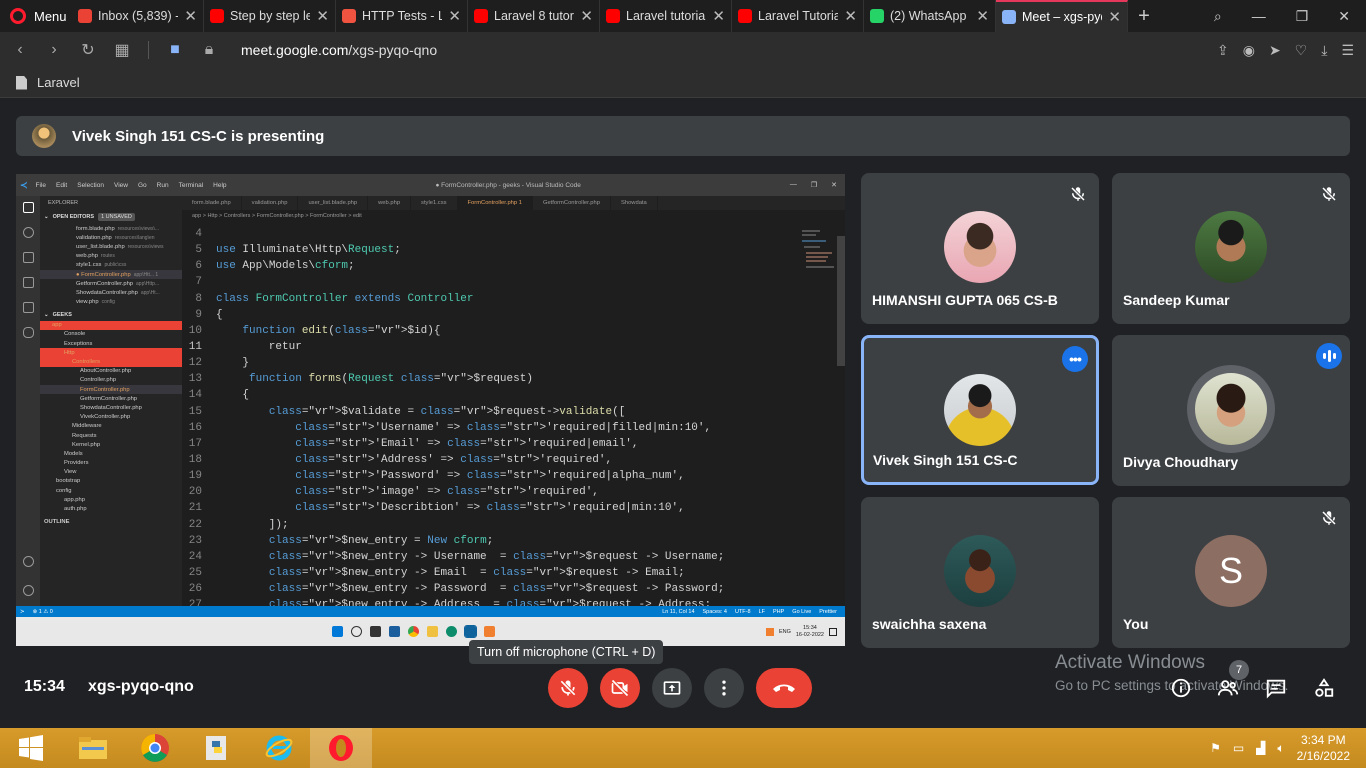  What do you see at coordinates (1347, 50) in the screenshot?
I see `easy-setup-icon: ☰` at bounding box center [1347, 50].